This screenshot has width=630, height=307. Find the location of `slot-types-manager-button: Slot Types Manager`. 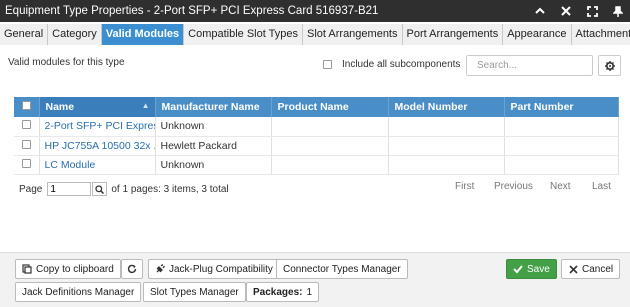

slot-types-manager-button: Slot Types Manager is located at coordinates (194, 292).